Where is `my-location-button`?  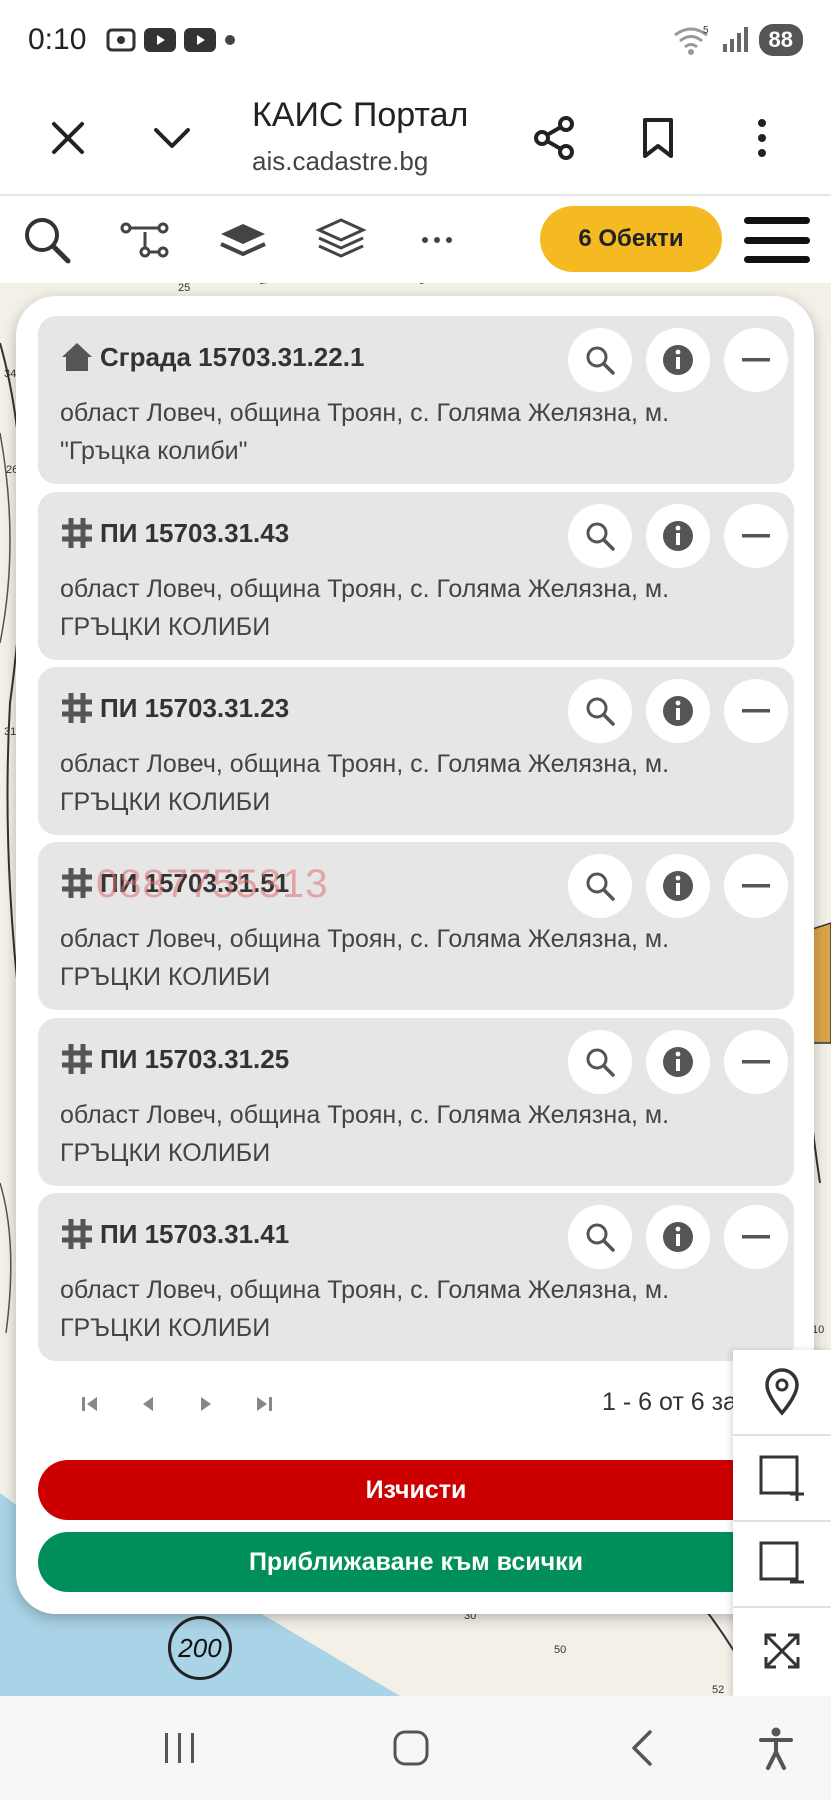
my-location-button is located at coordinates (782, 1393).